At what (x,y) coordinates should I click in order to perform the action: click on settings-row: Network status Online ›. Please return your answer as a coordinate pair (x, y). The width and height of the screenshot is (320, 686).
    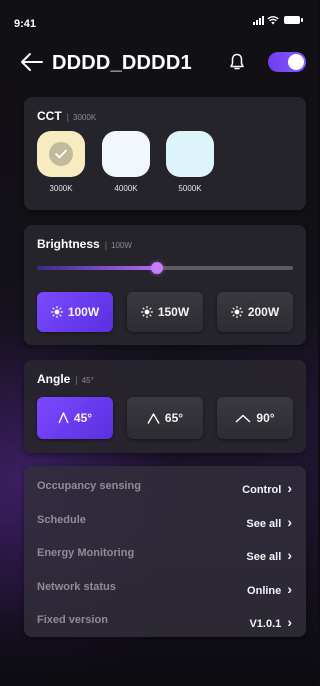
    Looking at the image, I should click on (165, 588).